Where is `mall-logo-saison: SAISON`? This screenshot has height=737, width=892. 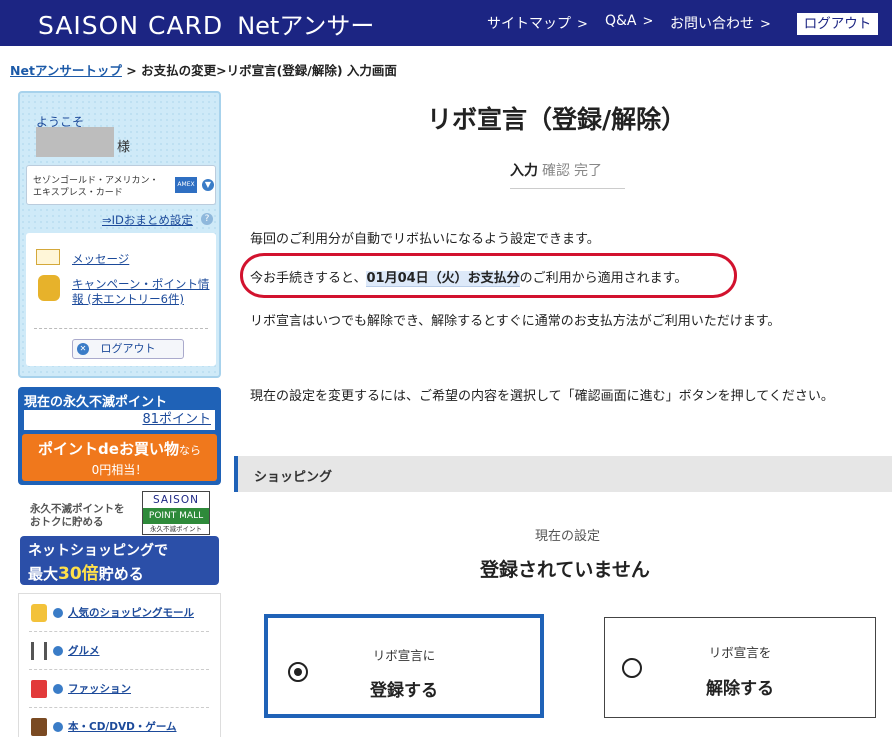
mall-logo-saison: SAISON is located at coordinates (176, 500).